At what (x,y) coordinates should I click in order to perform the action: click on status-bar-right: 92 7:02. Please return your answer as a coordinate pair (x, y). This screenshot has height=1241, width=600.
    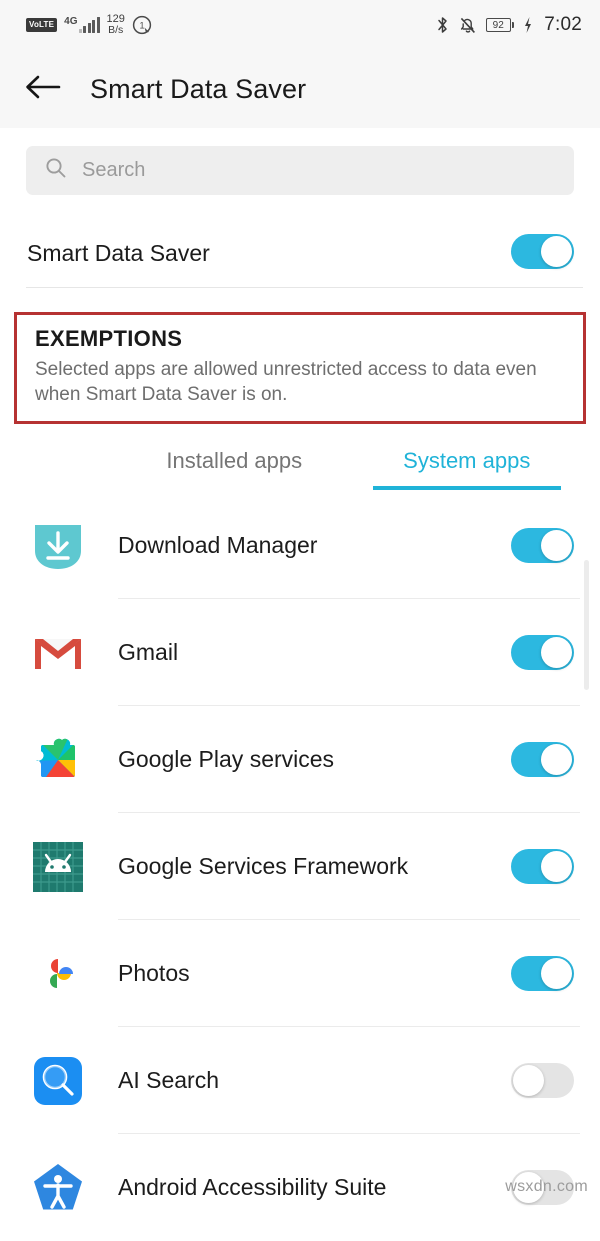
    Looking at the image, I should click on (508, 25).